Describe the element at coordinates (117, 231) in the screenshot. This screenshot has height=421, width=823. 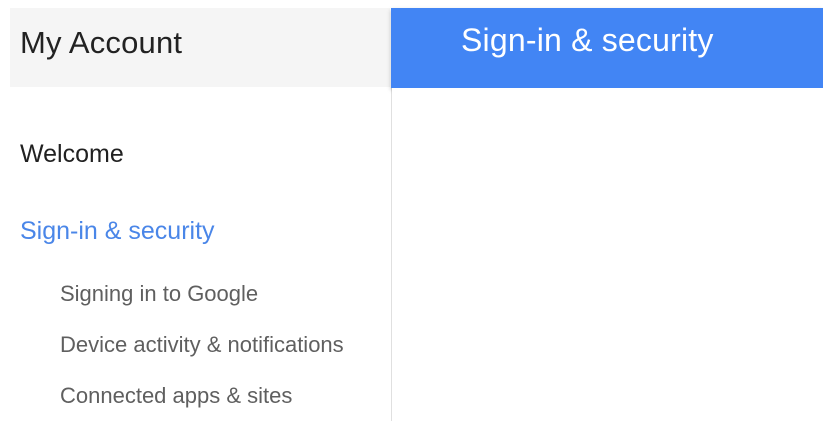
I see `sidebar-item-sign-in-security: Sign-in & security` at that location.